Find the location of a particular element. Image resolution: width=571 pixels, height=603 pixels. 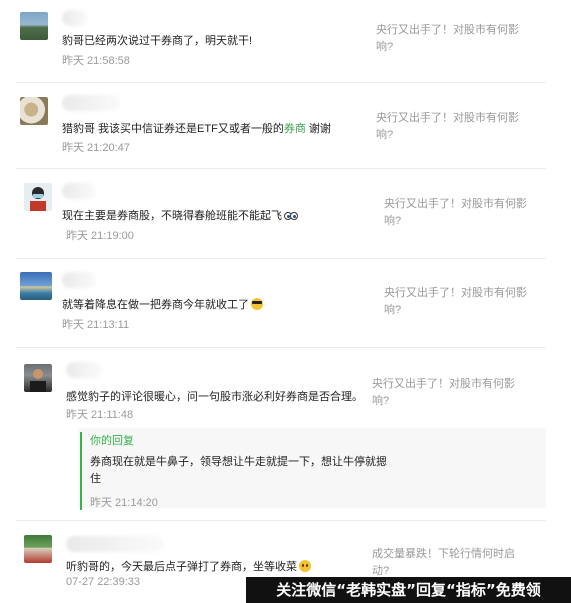

eyes-emoji-icon is located at coordinates (291, 216).